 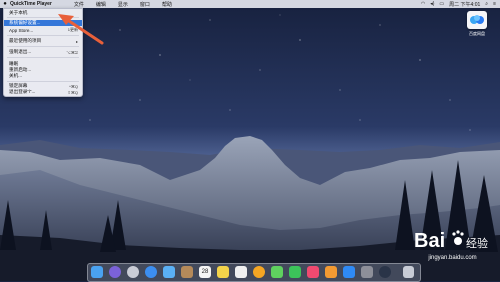 What do you see at coordinates (145, 4) in the screenshot?
I see `menu-window: 窗口` at bounding box center [145, 4].